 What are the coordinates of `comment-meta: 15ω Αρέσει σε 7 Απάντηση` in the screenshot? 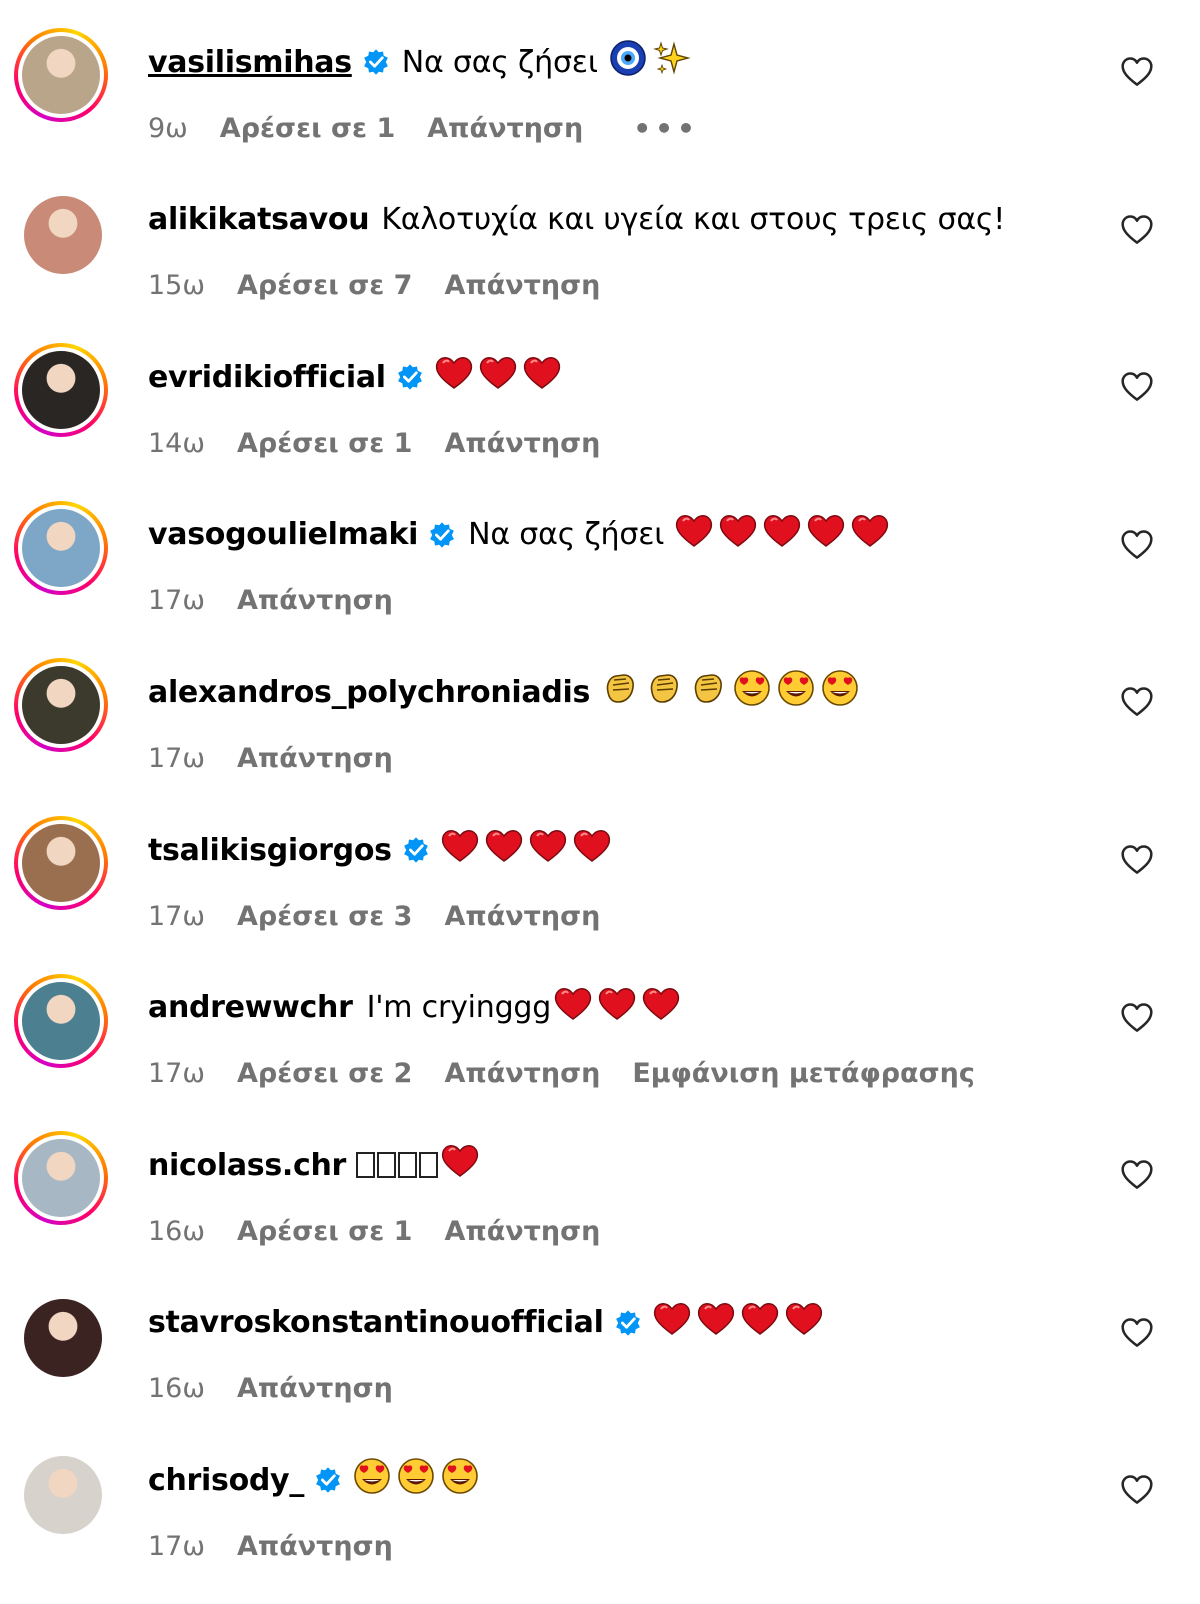 It's located at (390, 286).